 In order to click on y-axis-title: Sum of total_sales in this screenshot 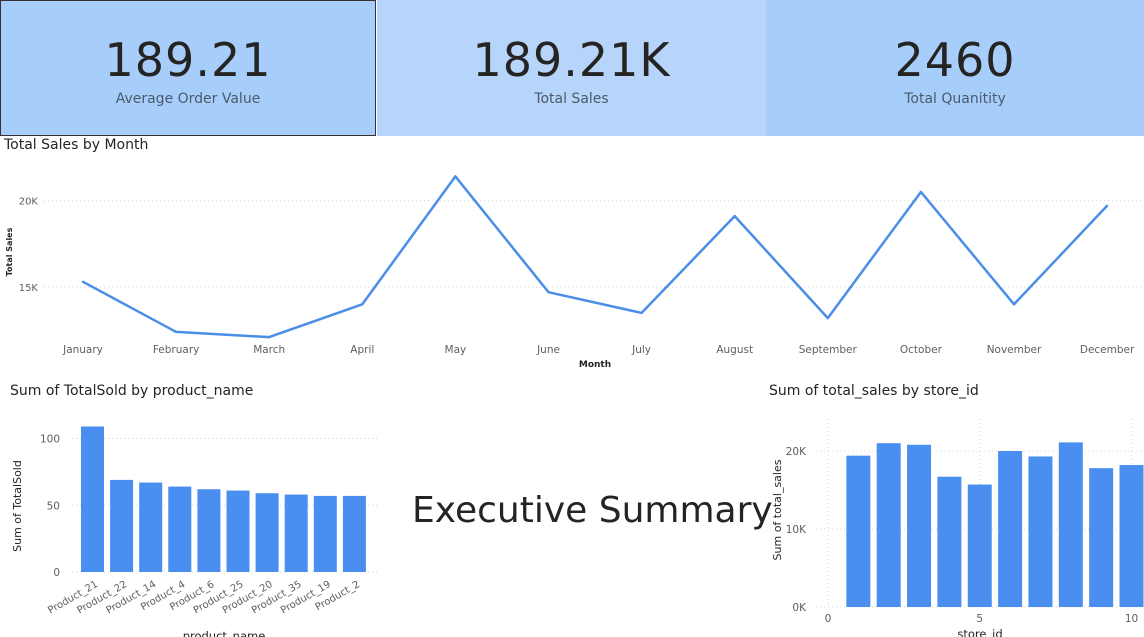, I will do `click(777, 509)`.